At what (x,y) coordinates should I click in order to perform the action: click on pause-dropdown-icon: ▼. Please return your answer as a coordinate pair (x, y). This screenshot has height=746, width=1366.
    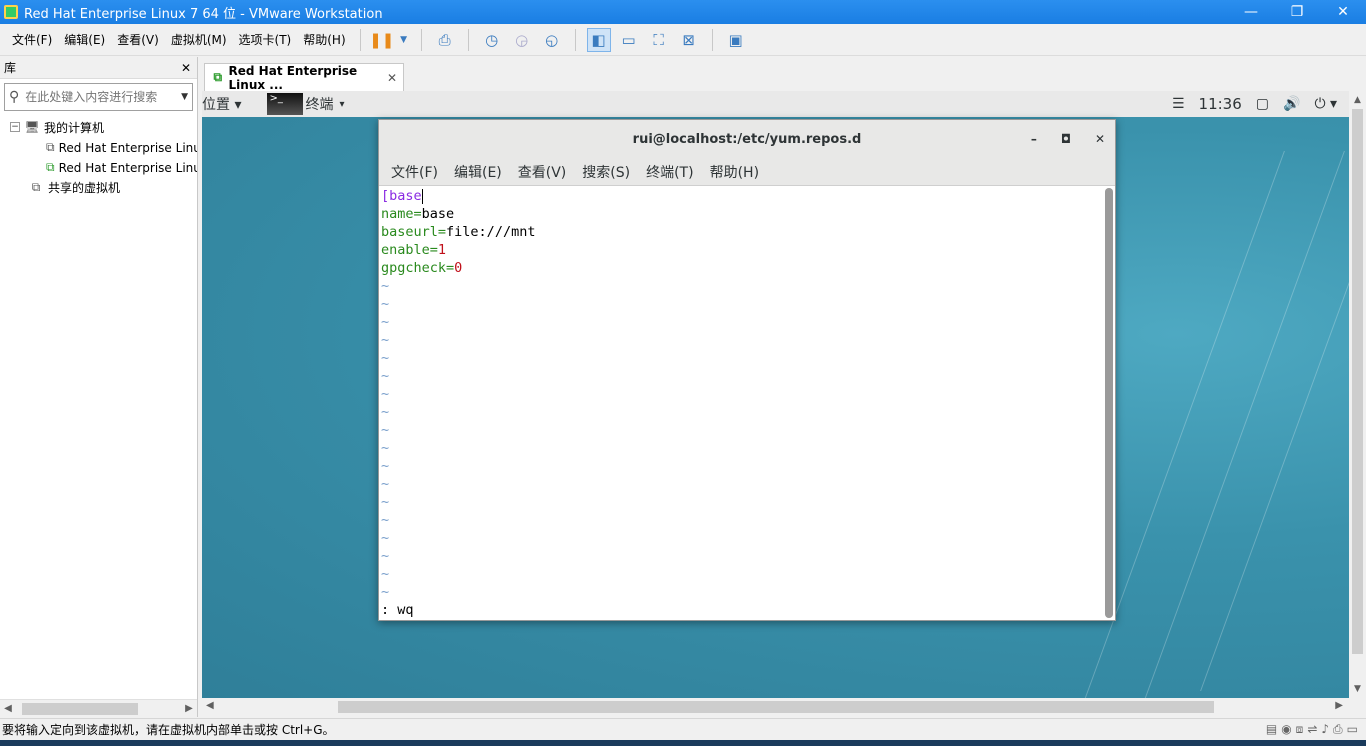
    Looking at the image, I should click on (404, 40).